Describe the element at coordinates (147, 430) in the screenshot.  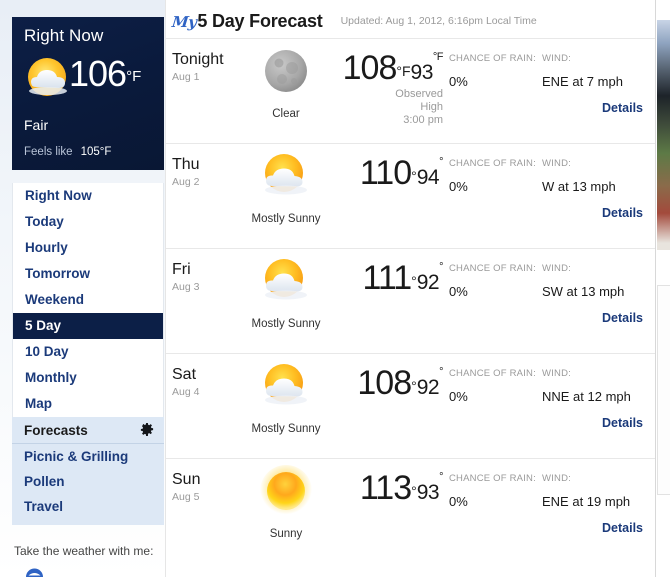
I see `gear-icon` at that location.